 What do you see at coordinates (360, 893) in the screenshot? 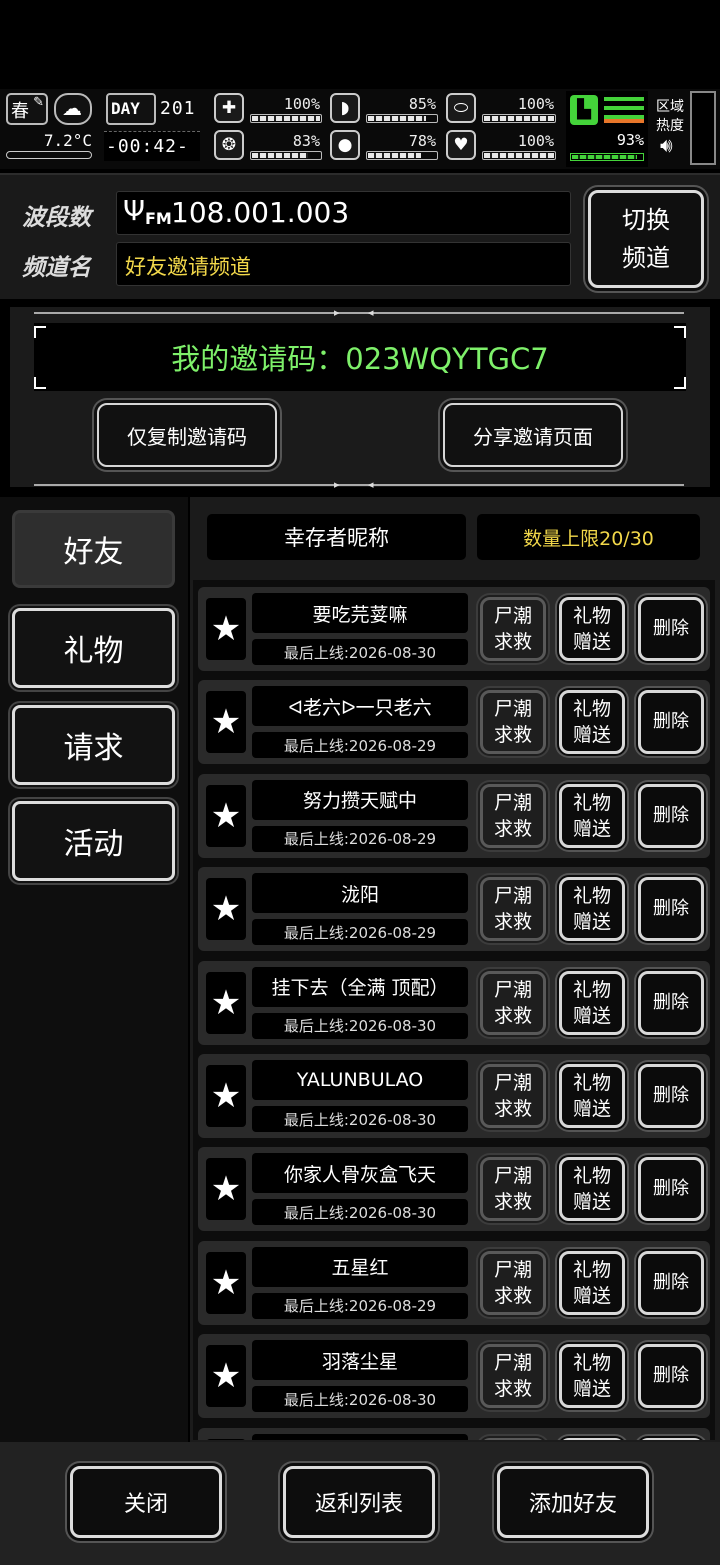
I see `friend-nickname: 泷阳` at bounding box center [360, 893].